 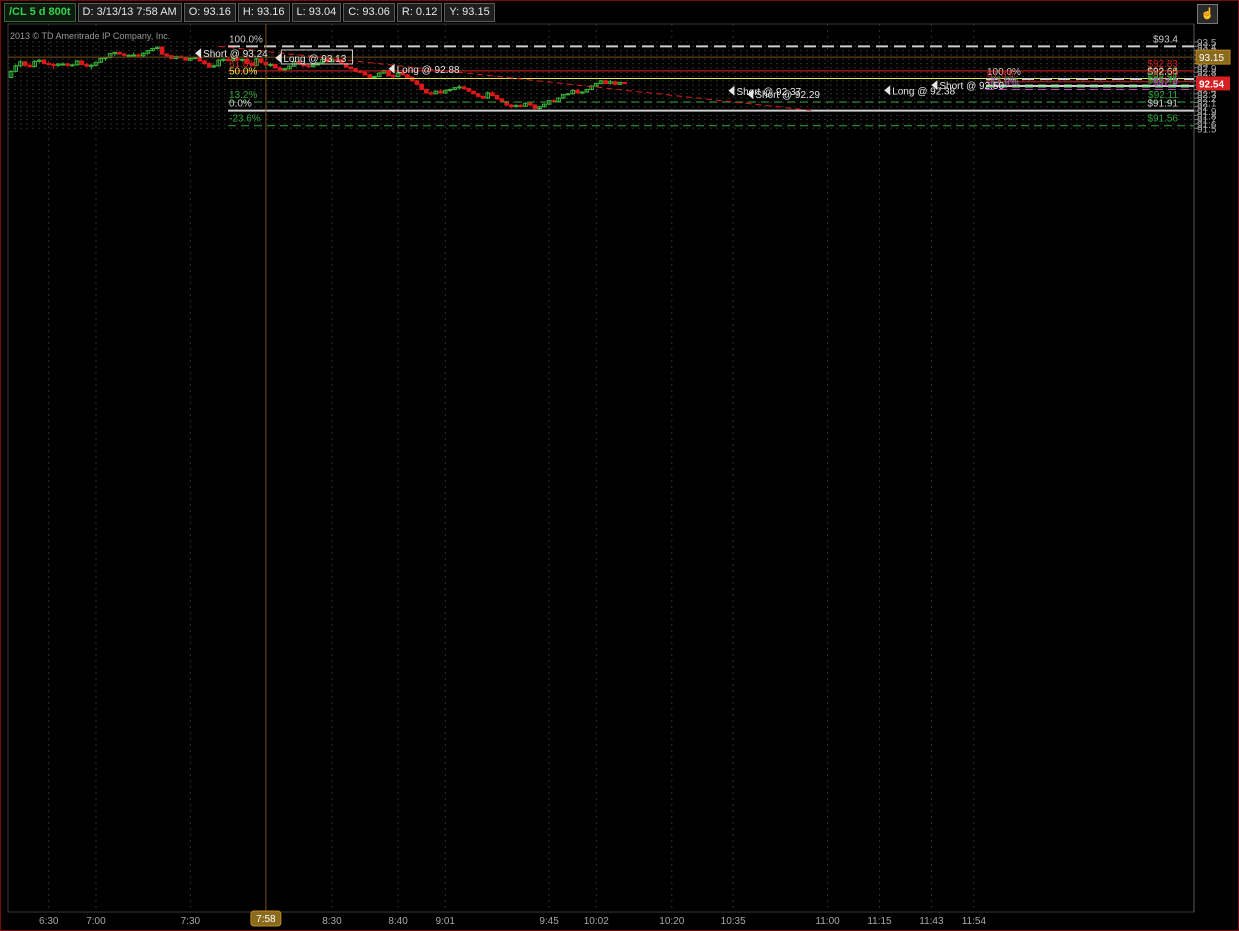 What do you see at coordinates (971, 86) in the screenshot?
I see `trade-label: Short @ 92.50` at bounding box center [971, 86].